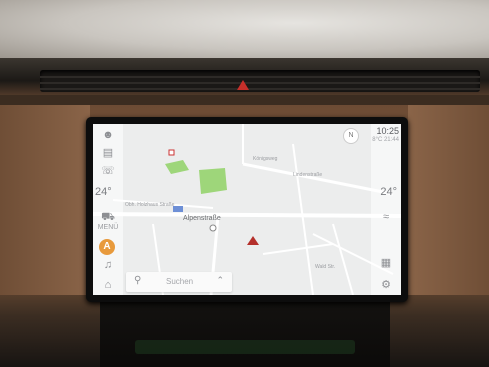 This screenshot has height=367, width=489. What do you see at coordinates (386, 285) in the screenshot?
I see `settings-icon: ⚙` at bounding box center [386, 285].